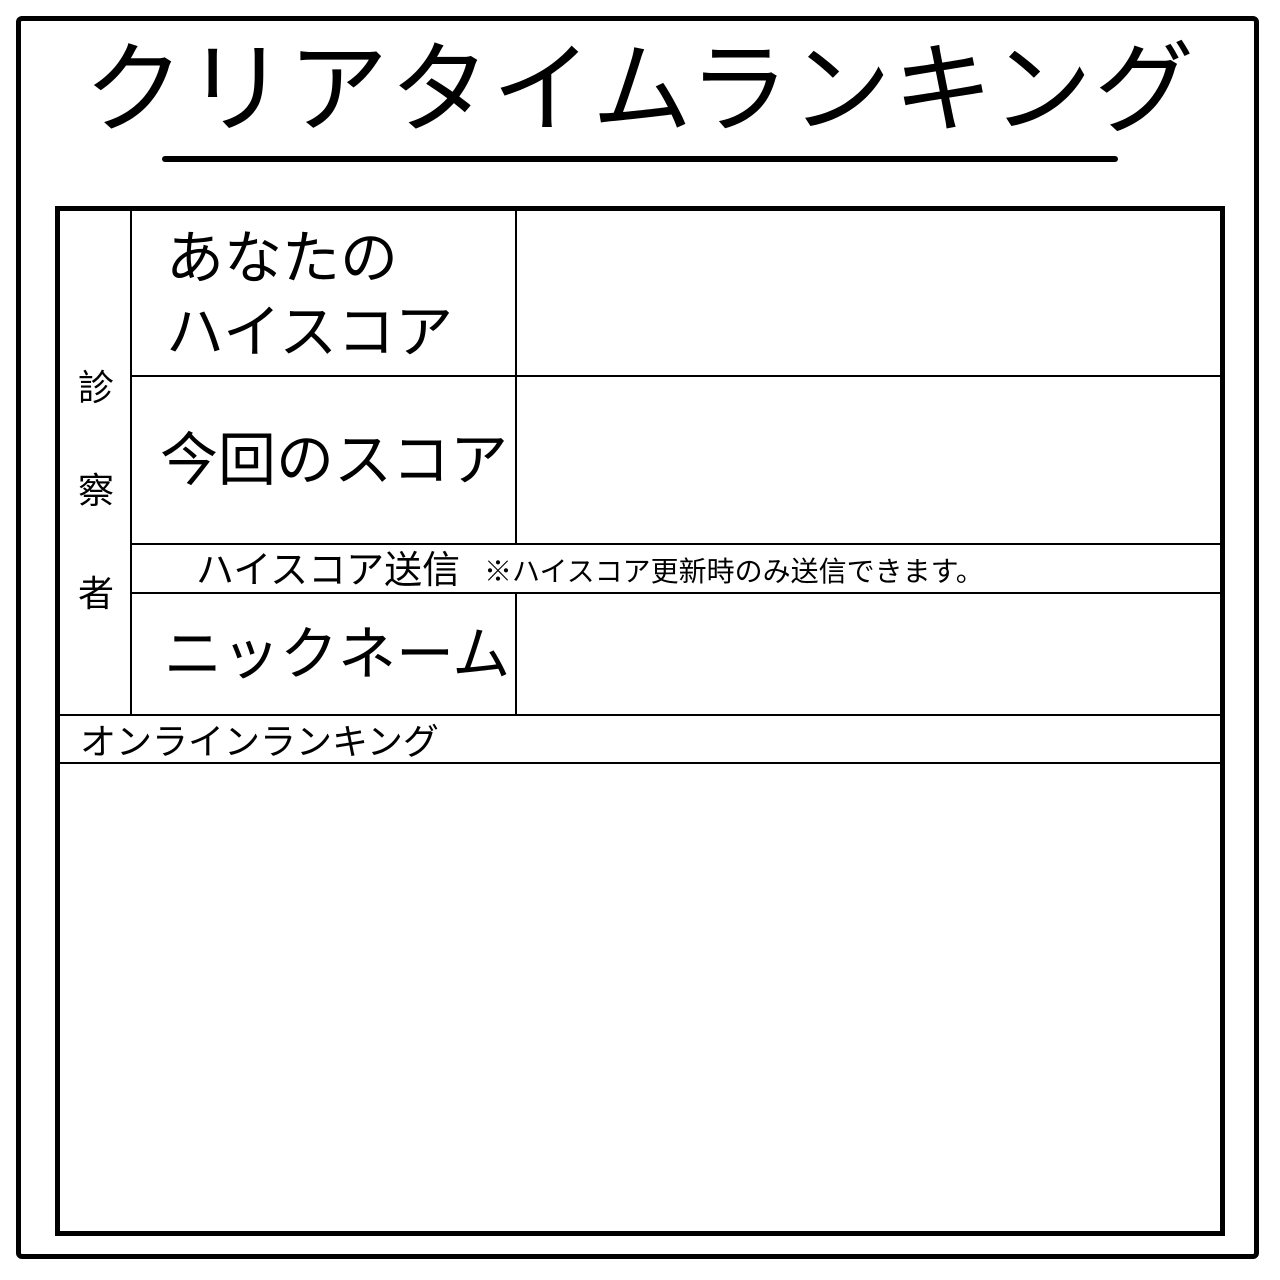 The width and height of the screenshot is (1280, 1280). I want to click on side-column-divider, so click(131, 462).